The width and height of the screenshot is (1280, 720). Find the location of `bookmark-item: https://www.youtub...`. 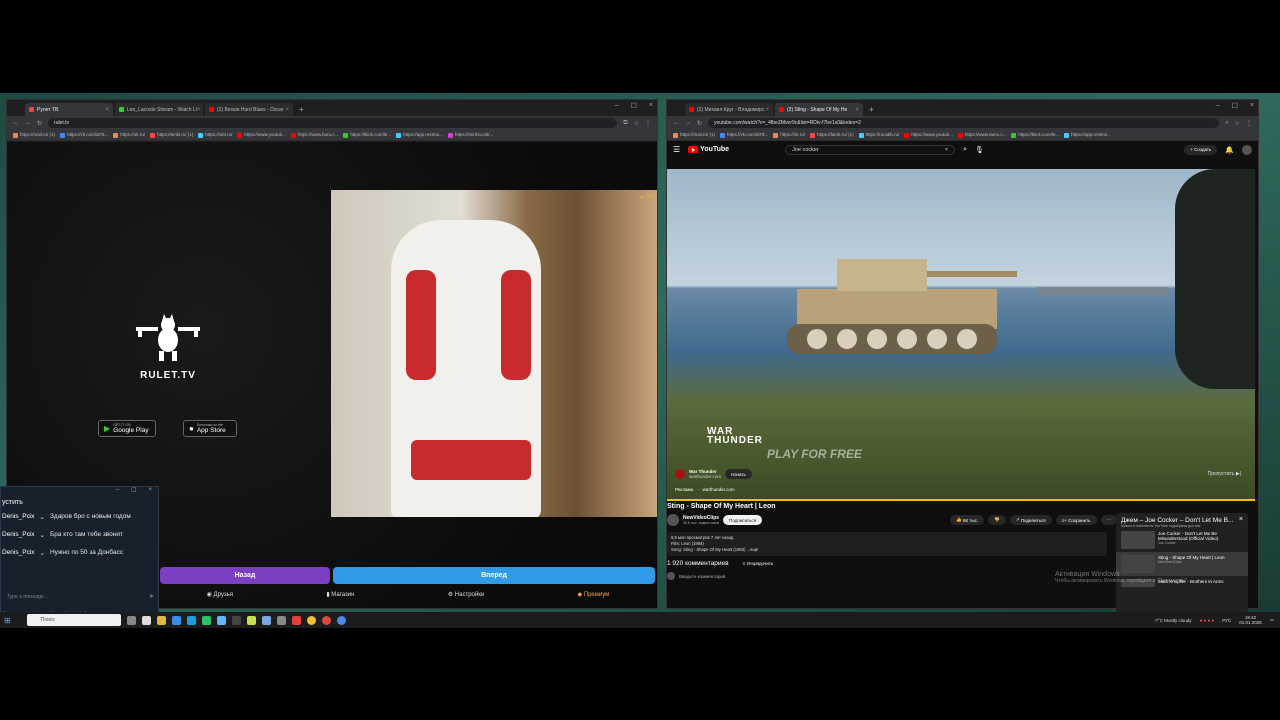

bookmark-item: https://www.youtub... is located at coordinates (261, 135).